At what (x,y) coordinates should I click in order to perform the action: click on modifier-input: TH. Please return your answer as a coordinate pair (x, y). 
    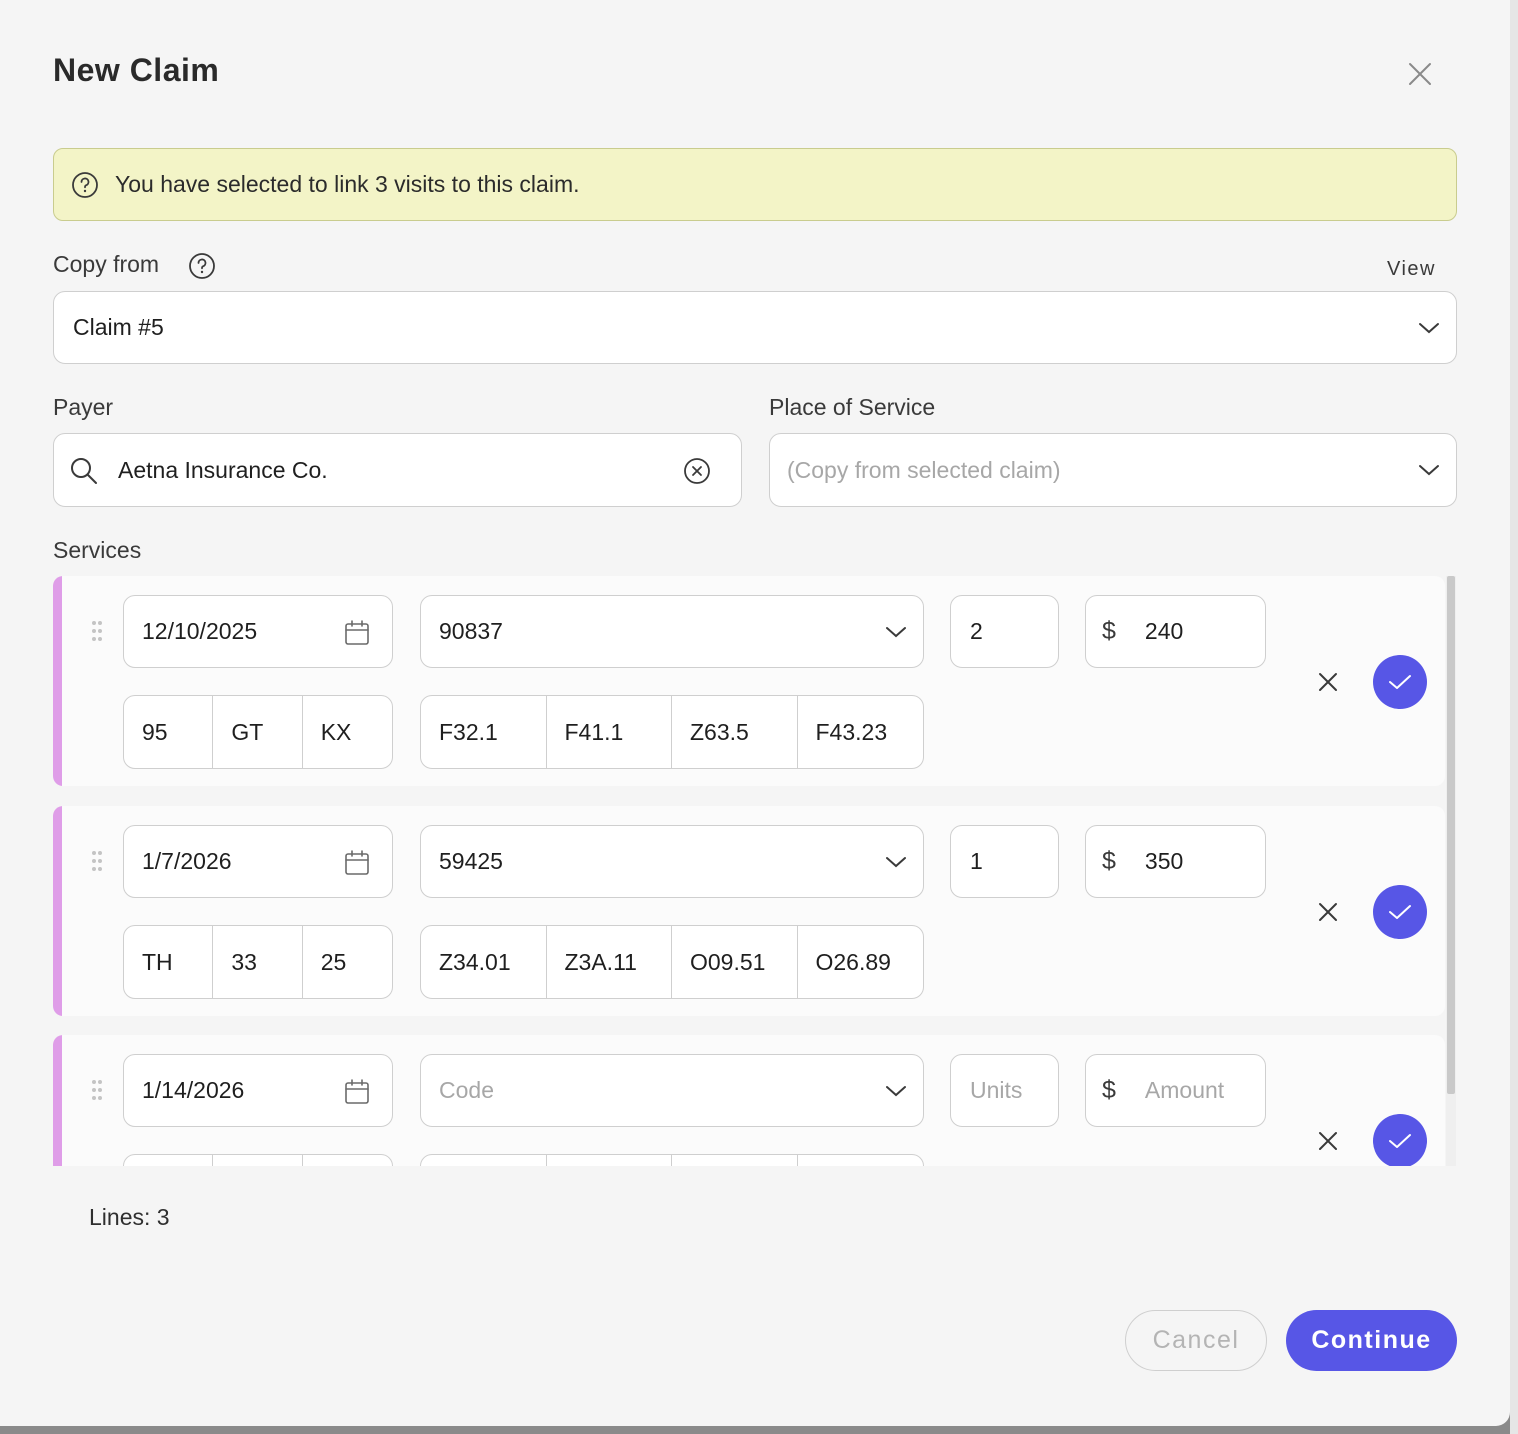
    Looking at the image, I should click on (169, 962).